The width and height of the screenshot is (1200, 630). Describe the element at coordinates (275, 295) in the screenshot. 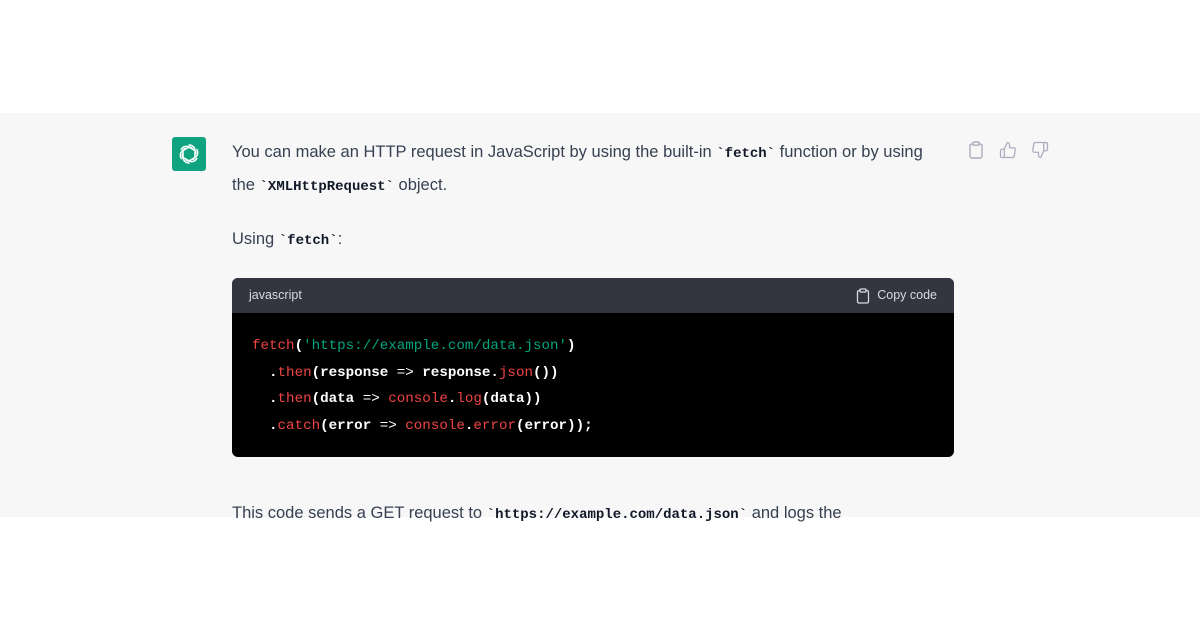

I see `code-language-label: javascript` at that location.